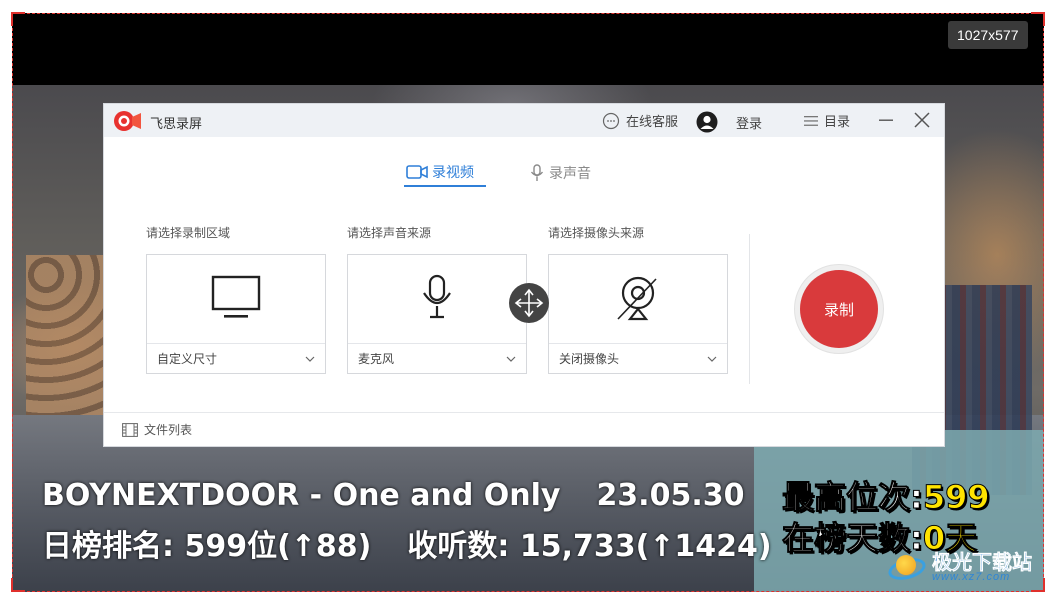 This screenshot has width=1045, height=601. Describe the element at coordinates (1038, 19) in the screenshot. I see `selection-corner-top-right` at that location.